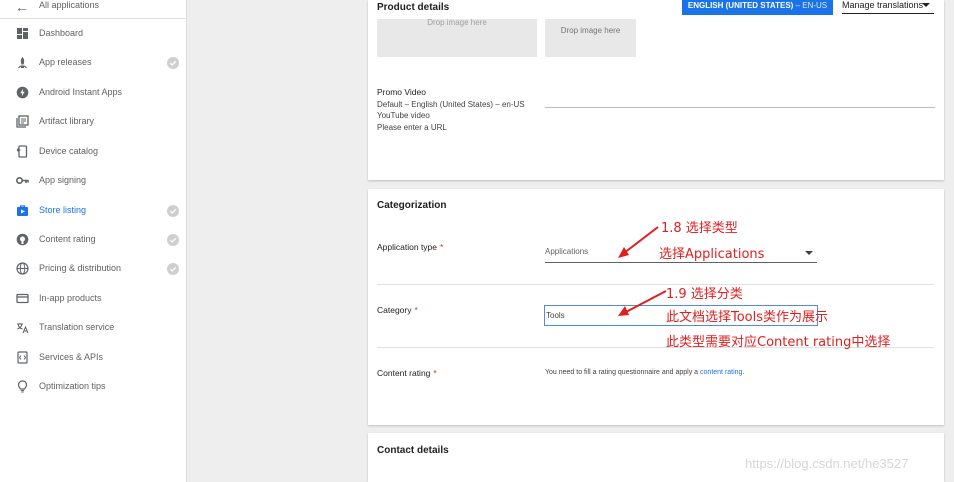  What do you see at coordinates (22, 7) in the screenshot?
I see `arrow-back-icon: ←` at bounding box center [22, 7].